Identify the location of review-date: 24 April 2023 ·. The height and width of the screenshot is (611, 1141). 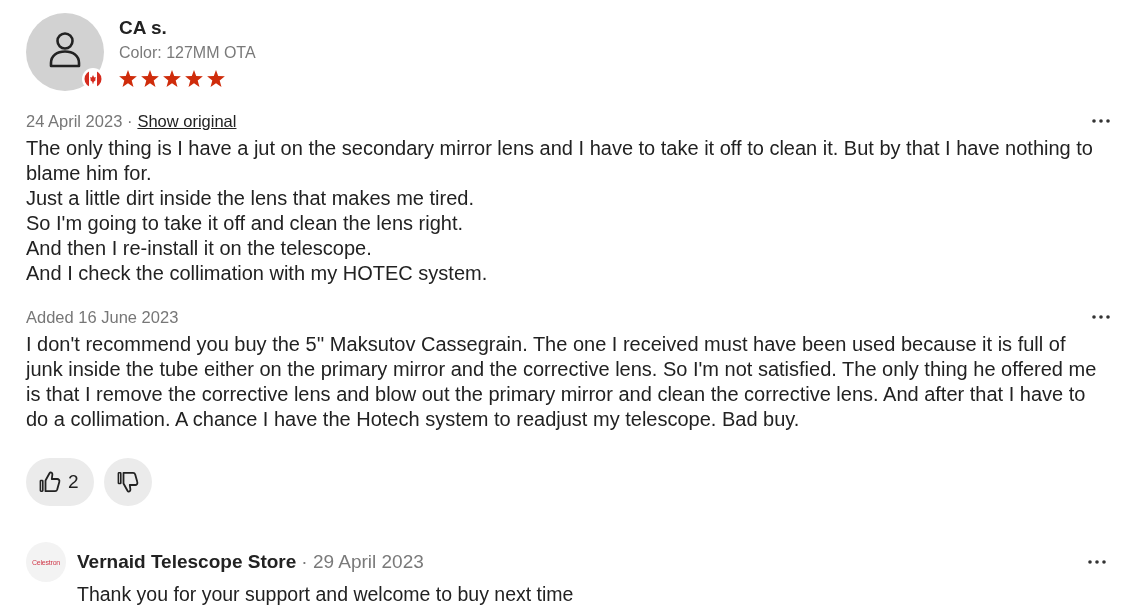
(79, 121).